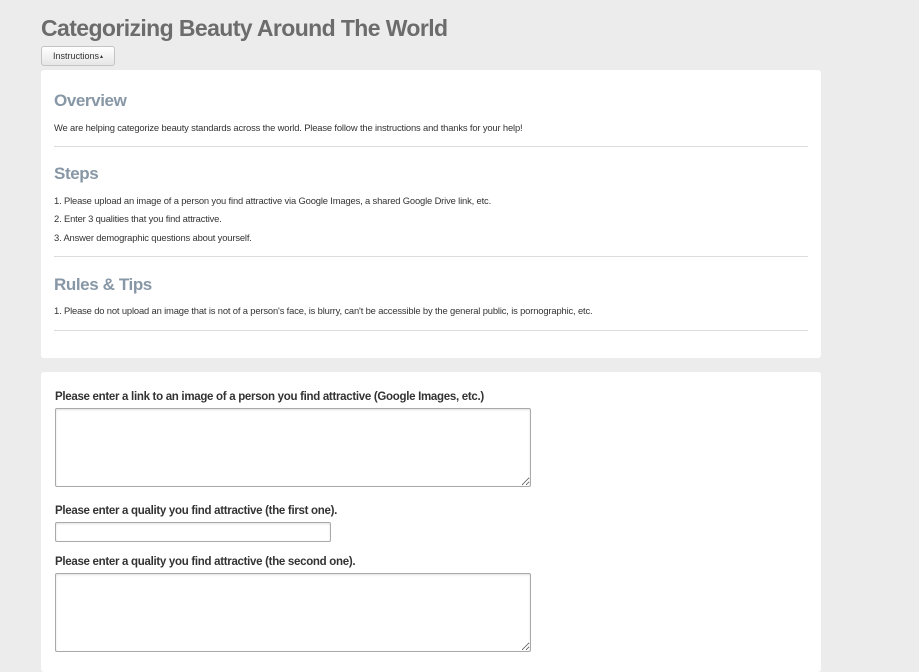 The width and height of the screenshot is (919, 672). What do you see at coordinates (431, 330) in the screenshot?
I see `rules-divider` at bounding box center [431, 330].